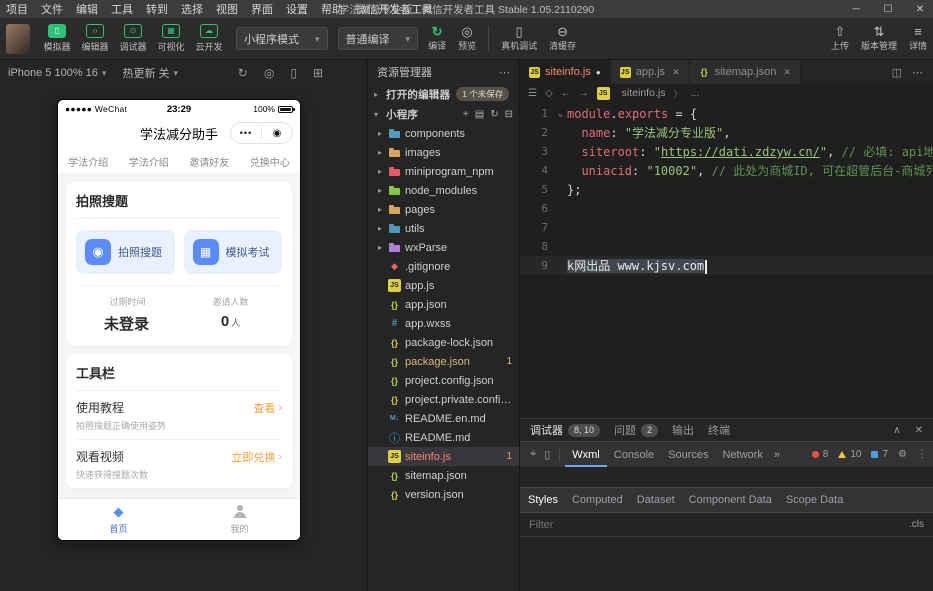 The width and height of the screenshot is (933, 591). Describe the element at coordinates (650, 72) in the screenshot. I see `editor-tab: app.js` at that location.